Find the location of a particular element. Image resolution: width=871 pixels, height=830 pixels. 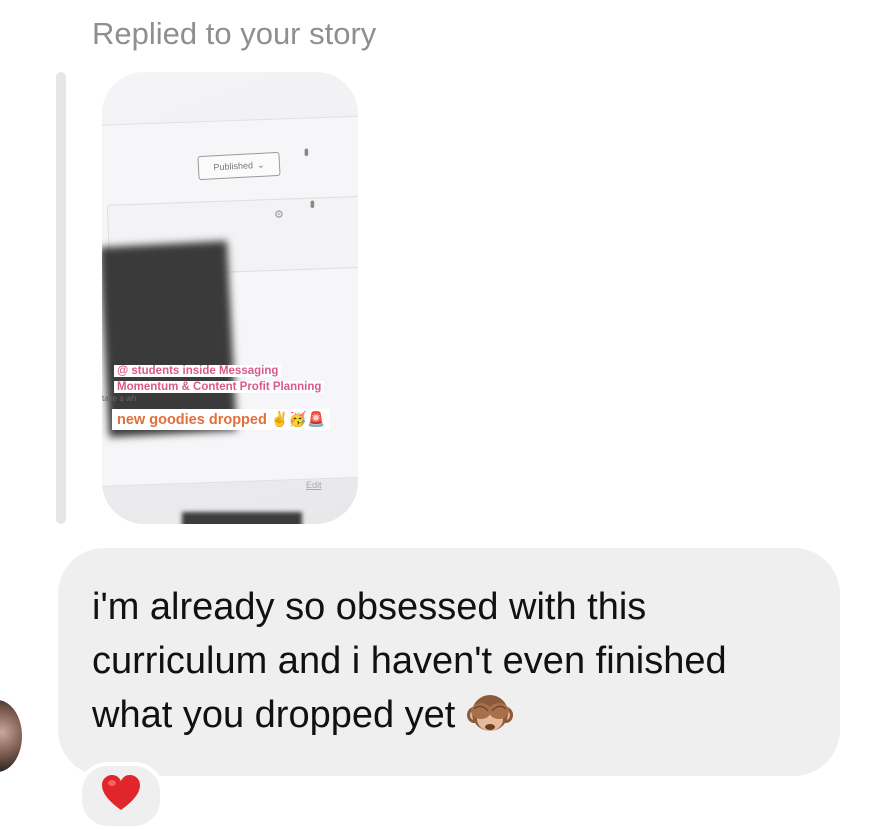

chevron-down-icon: ⌄ is located at coordinates (260, 164).